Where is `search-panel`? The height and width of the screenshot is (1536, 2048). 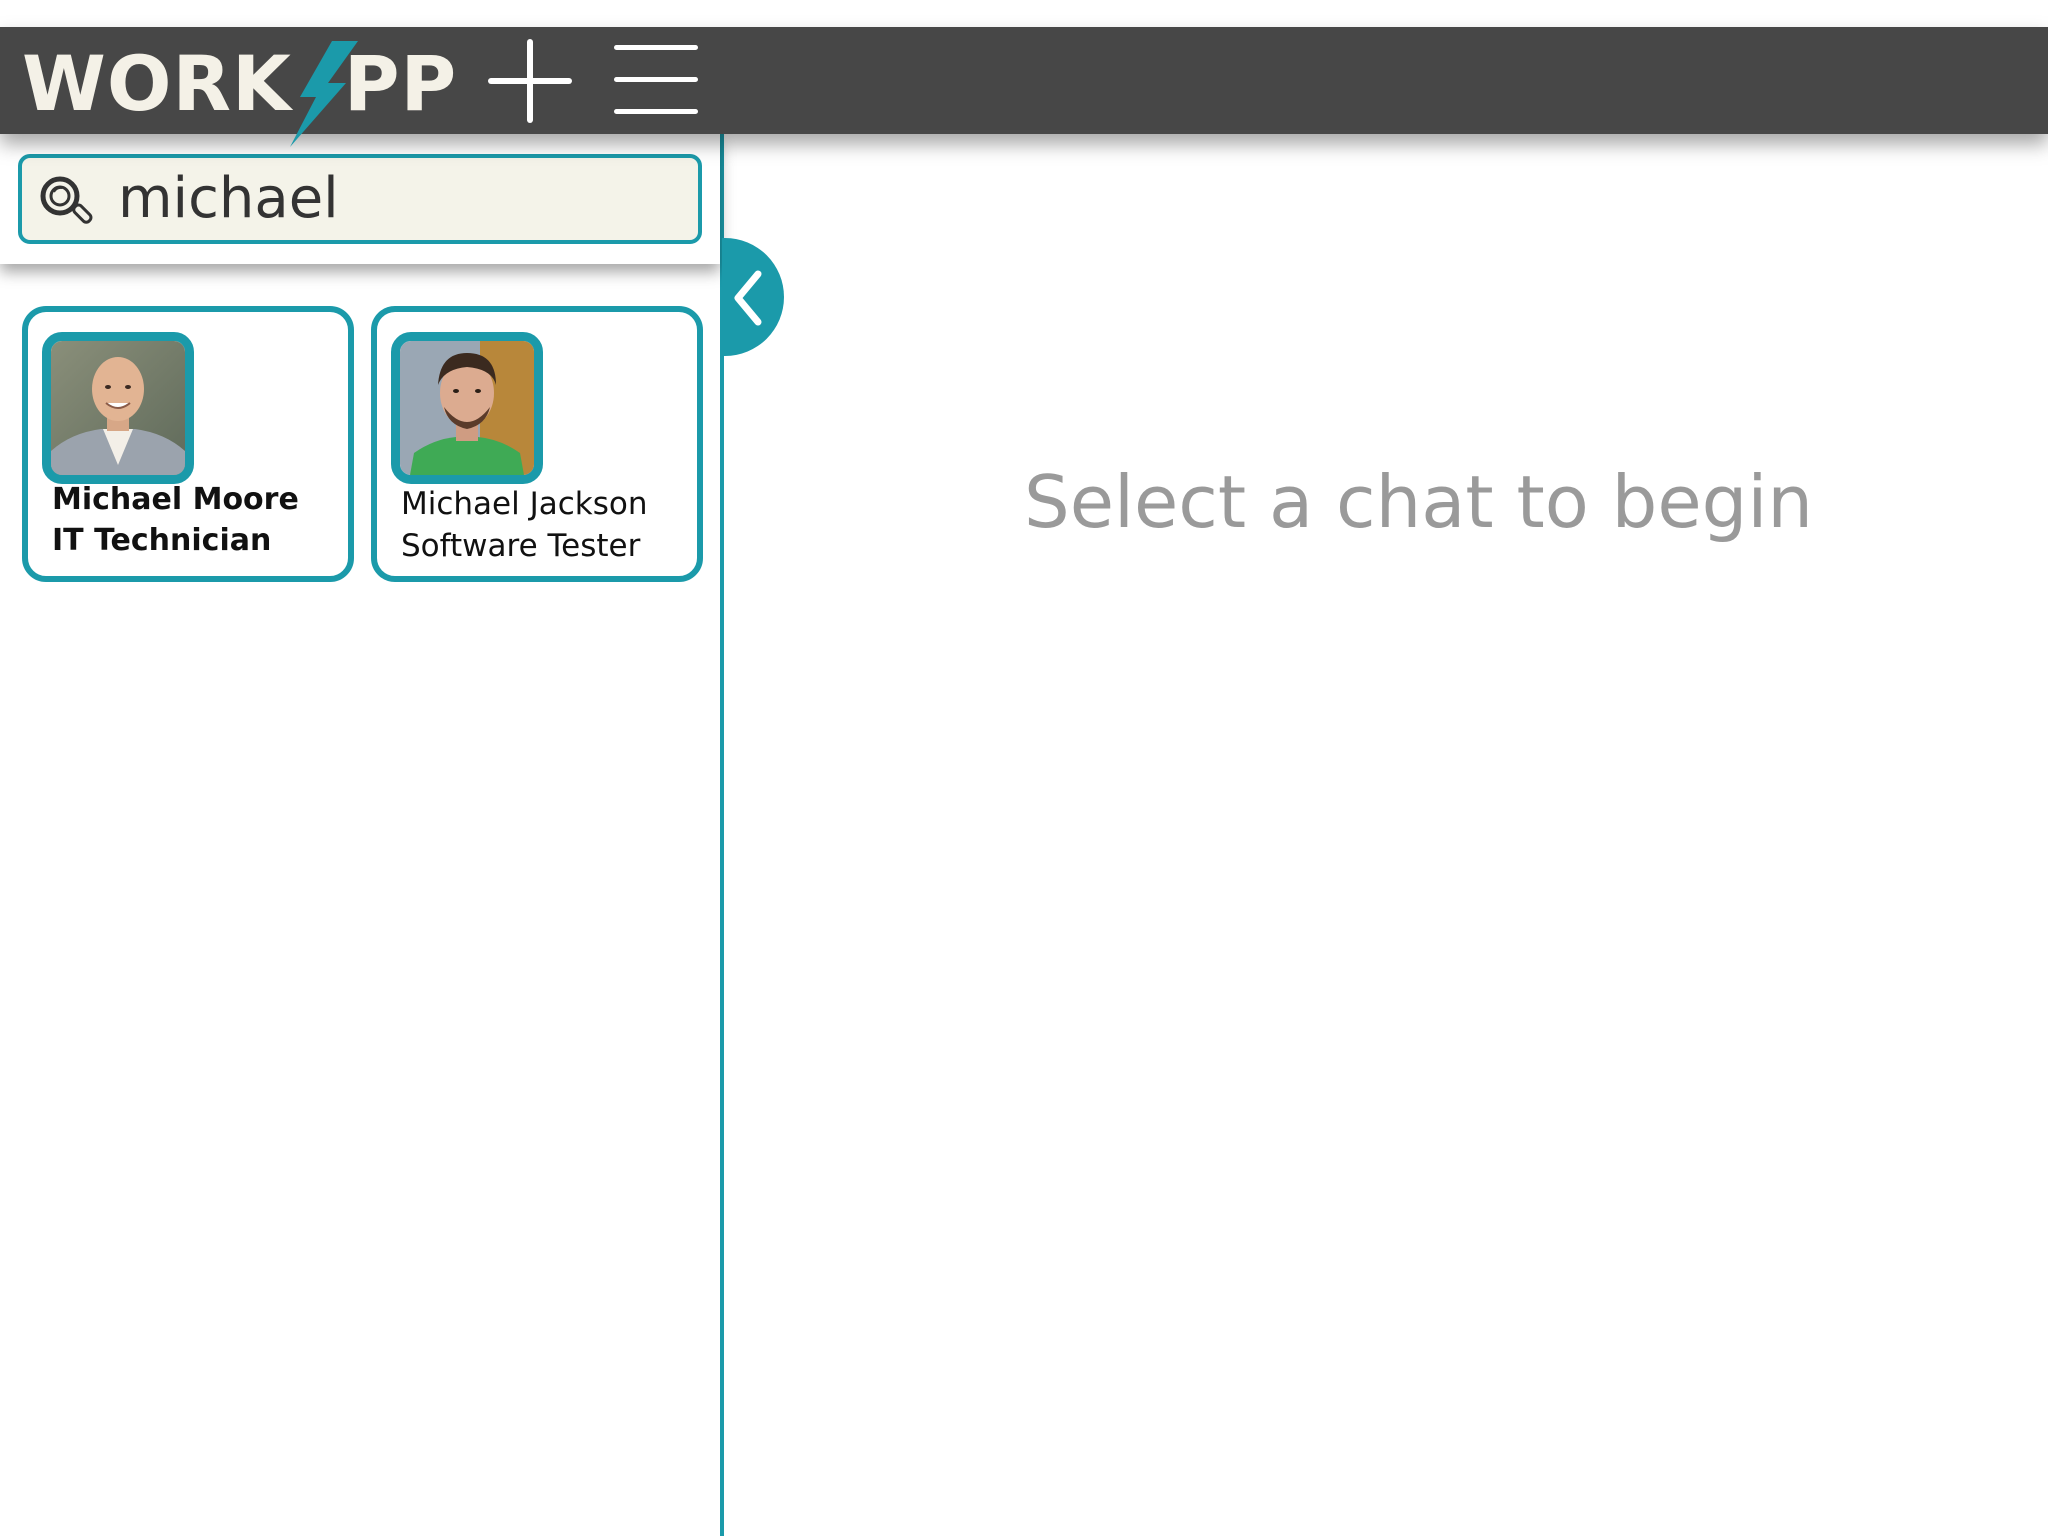
search-panel is located at coordinates (360, 199).